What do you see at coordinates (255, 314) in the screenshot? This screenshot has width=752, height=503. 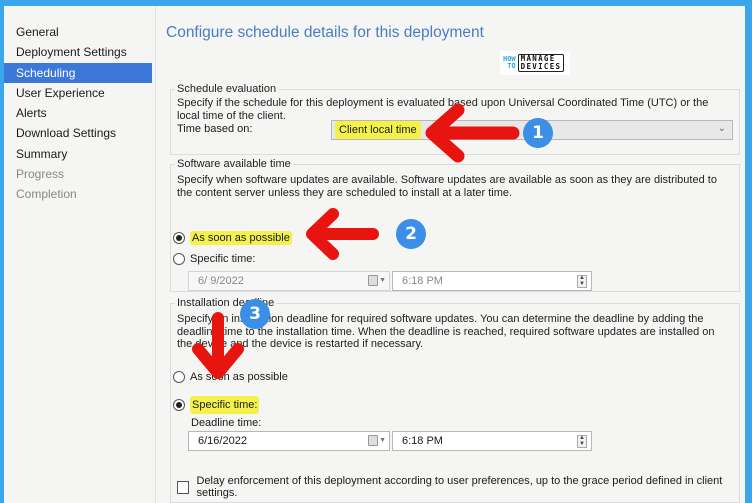 I see `step-badge-3: 3` at bounding box center [255, 314].